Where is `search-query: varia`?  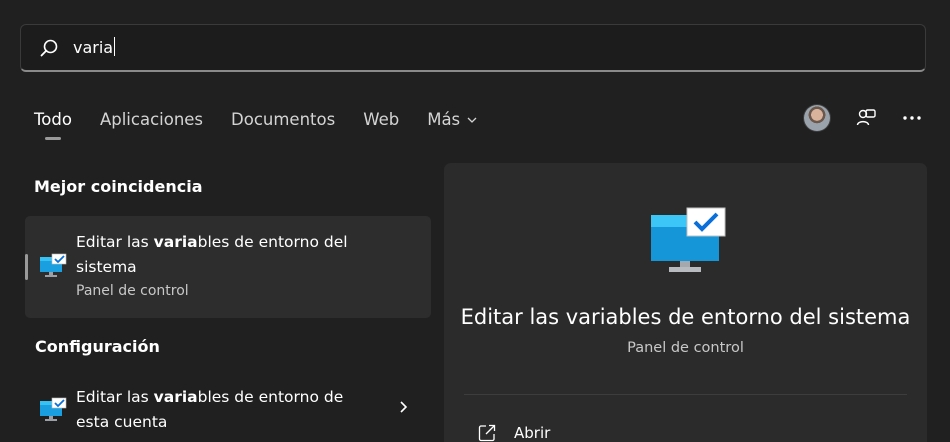 search-query: varia is located at coordinates (93, 47).